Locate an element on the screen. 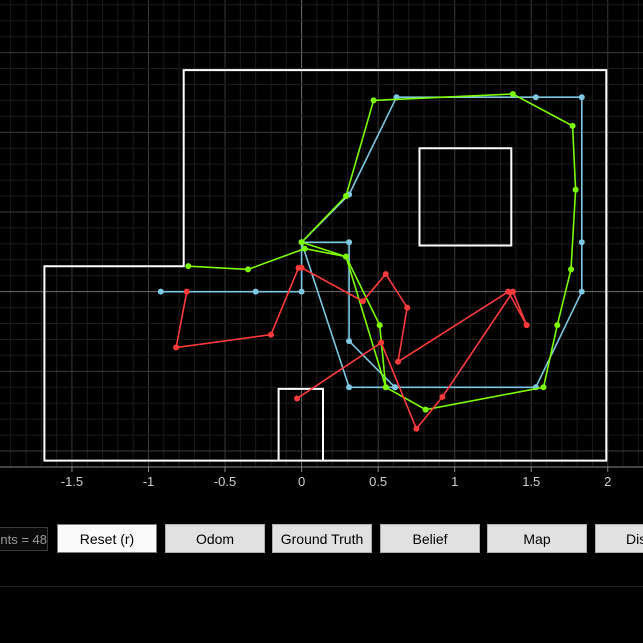 Image resolution: width=643 pixels, height=643 pixels. reset-button: Reset (r) is located at coordinates (107, 538).